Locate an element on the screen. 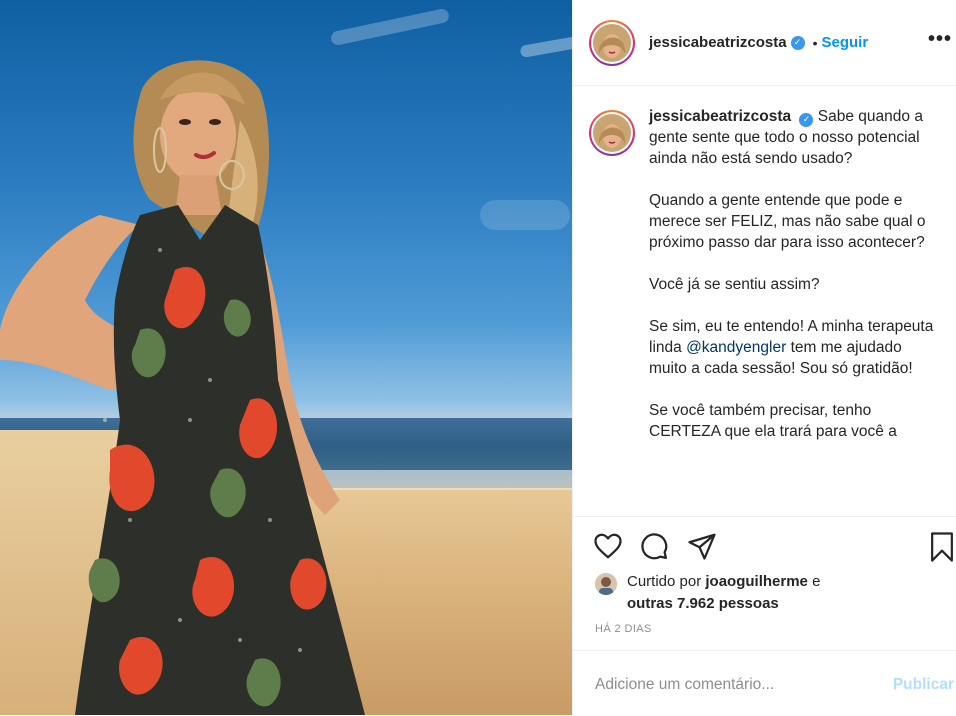 The width and height of the screenshot is (956, 716). liker-username: joaoguilherme is located at coordinates (756, 581).